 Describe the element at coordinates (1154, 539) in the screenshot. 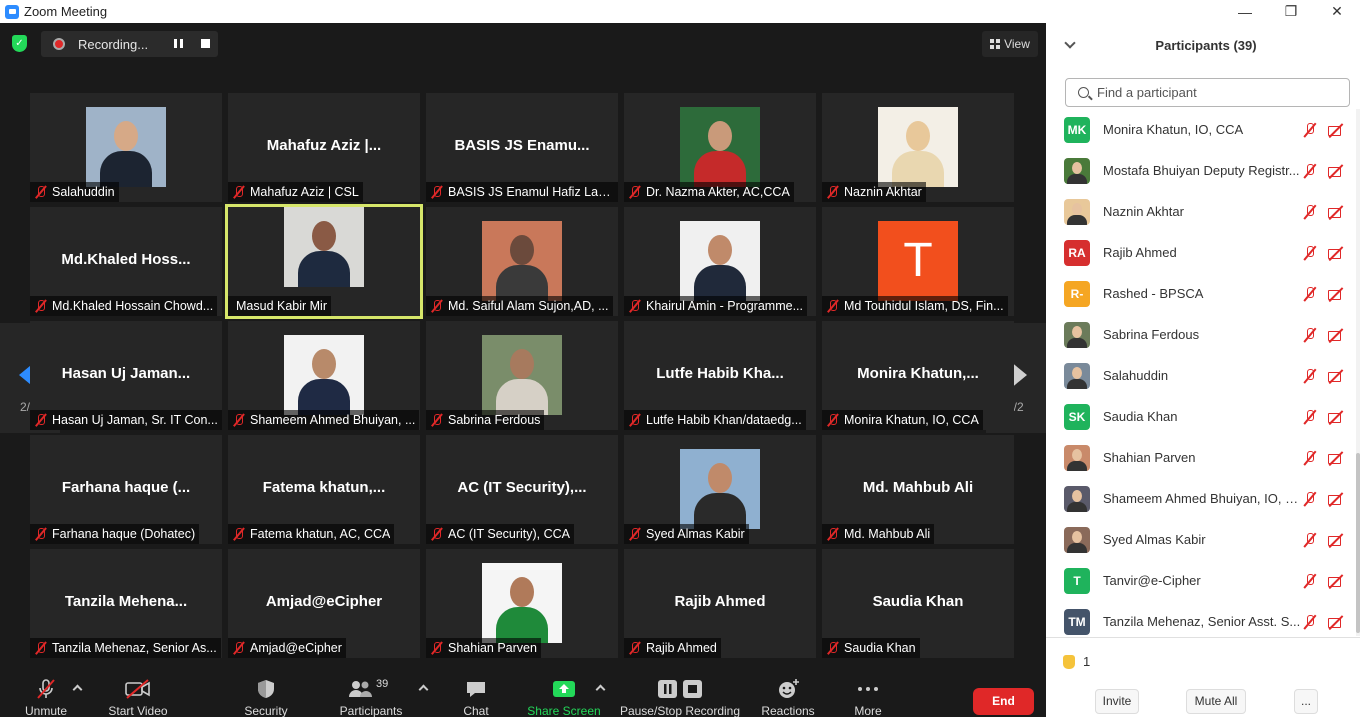

I see `participant-name: Syed Almas Kabir` at that location.